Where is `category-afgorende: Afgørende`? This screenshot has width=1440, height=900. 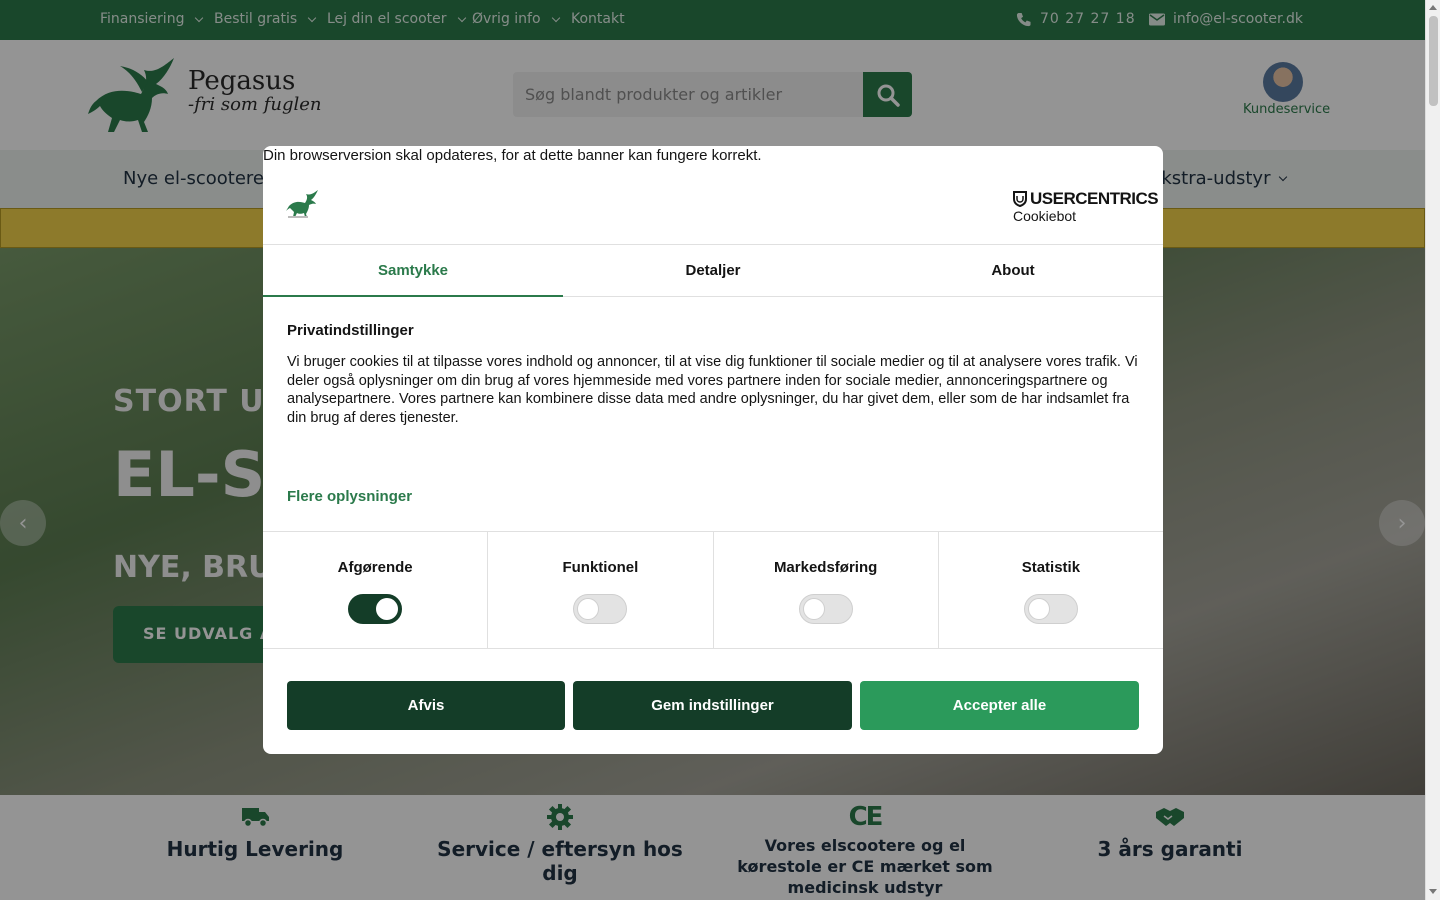
category-afgorende: Afgørende is located at coordinates (376, 590).